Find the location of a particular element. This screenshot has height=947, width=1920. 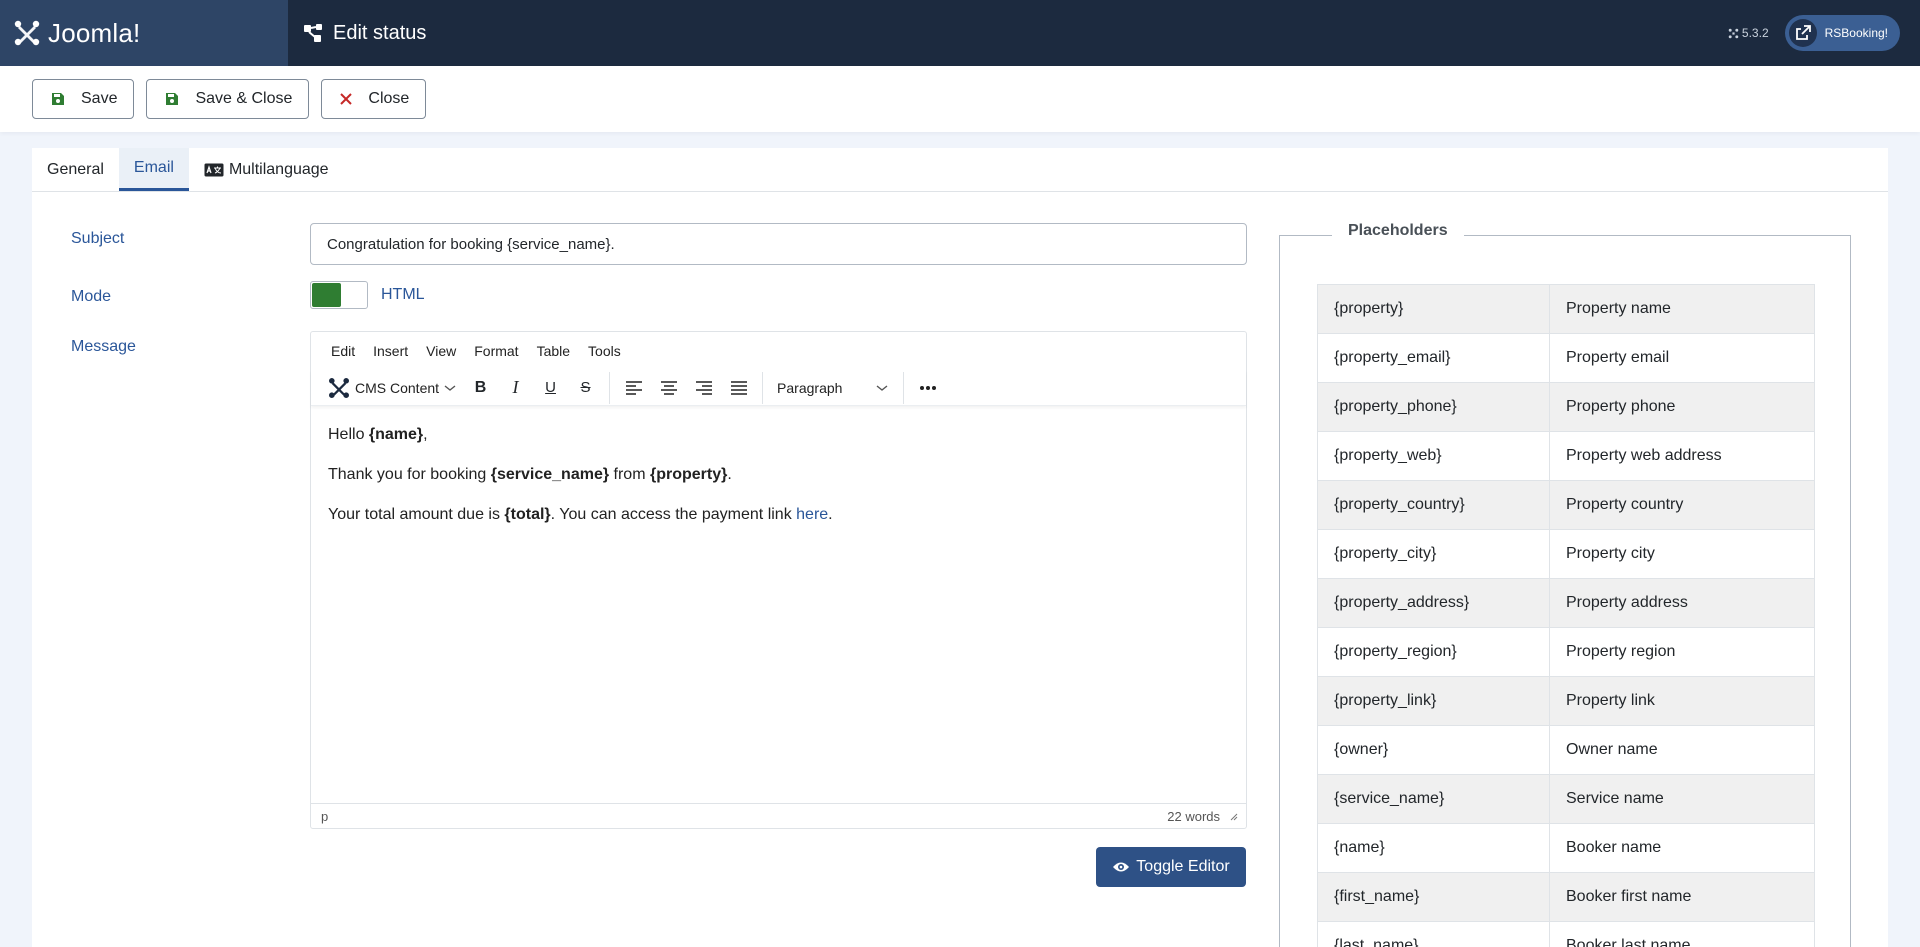

placeholder-key: {property_country} is located at coordinates (1433, 505).